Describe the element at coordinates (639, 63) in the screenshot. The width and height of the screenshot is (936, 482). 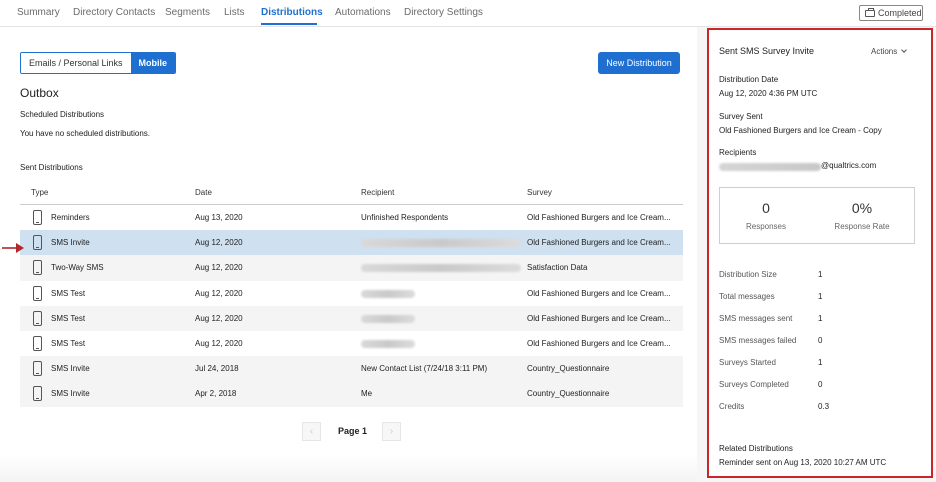
I see `new-distribution-button: New Distribution` at that location.